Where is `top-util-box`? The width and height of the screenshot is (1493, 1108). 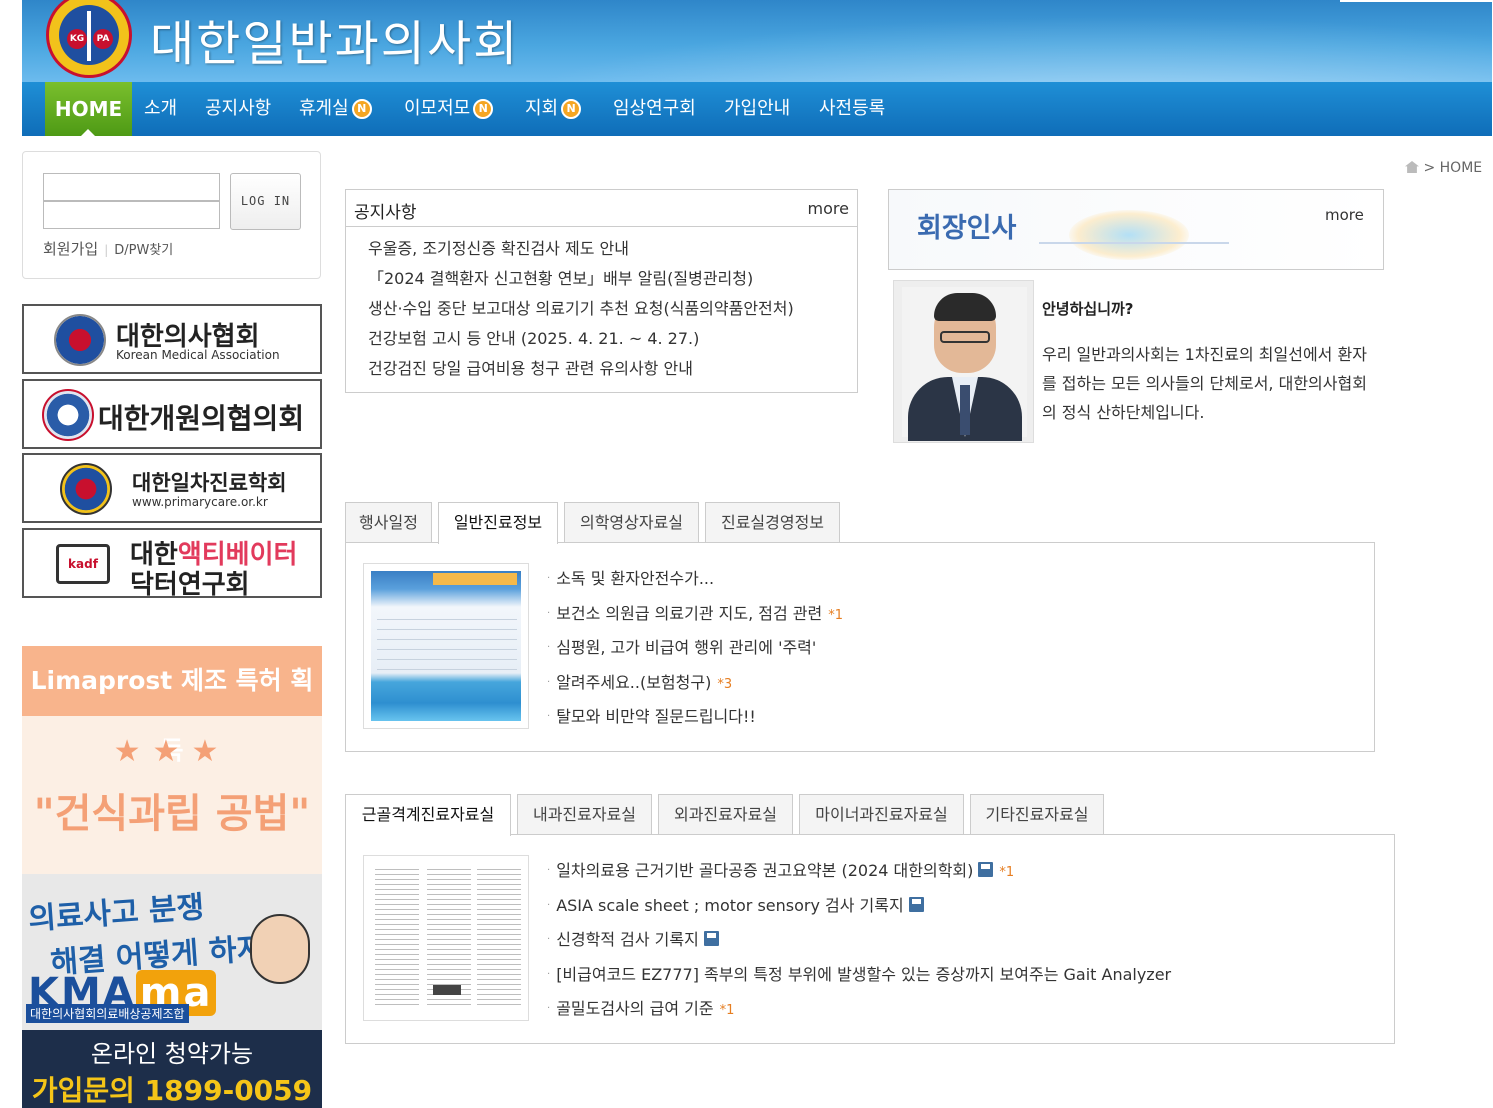 top-util-box is located at coordinates (1416, 1).